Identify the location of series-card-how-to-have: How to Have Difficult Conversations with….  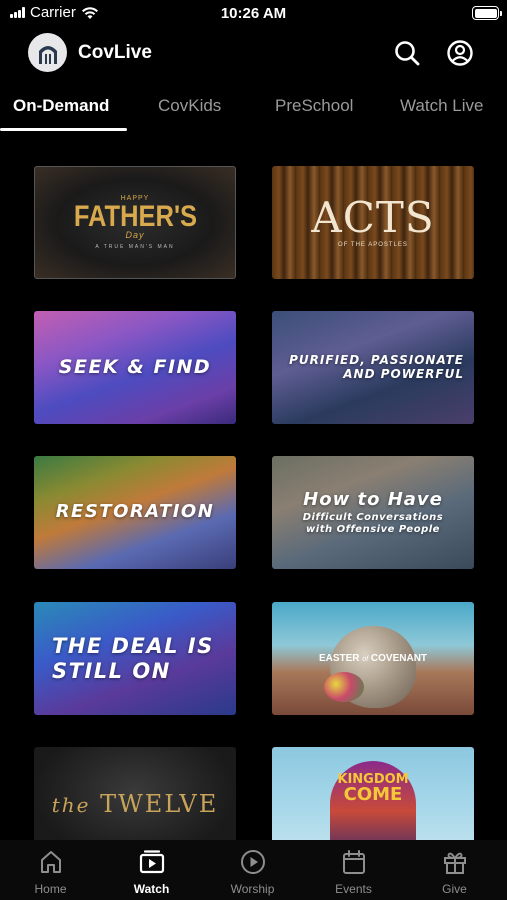
(373, 512).